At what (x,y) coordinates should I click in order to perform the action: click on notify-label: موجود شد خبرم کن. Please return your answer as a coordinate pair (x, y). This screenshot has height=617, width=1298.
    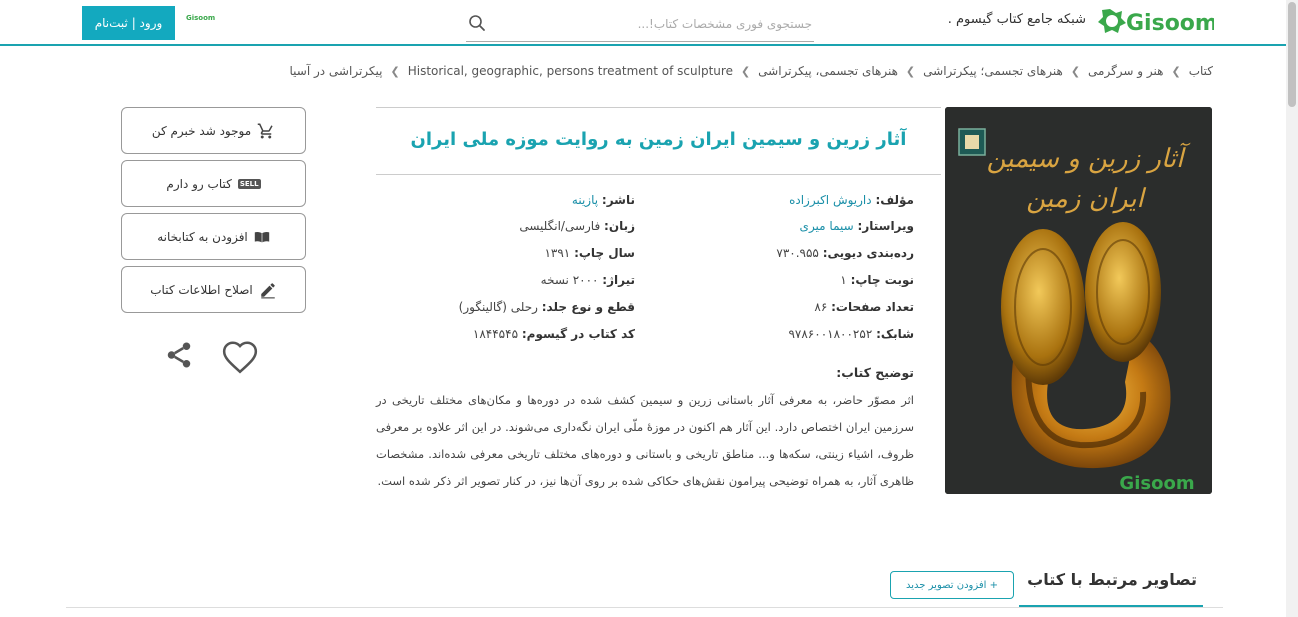
    Looking at the image, I should click on (201, 130).